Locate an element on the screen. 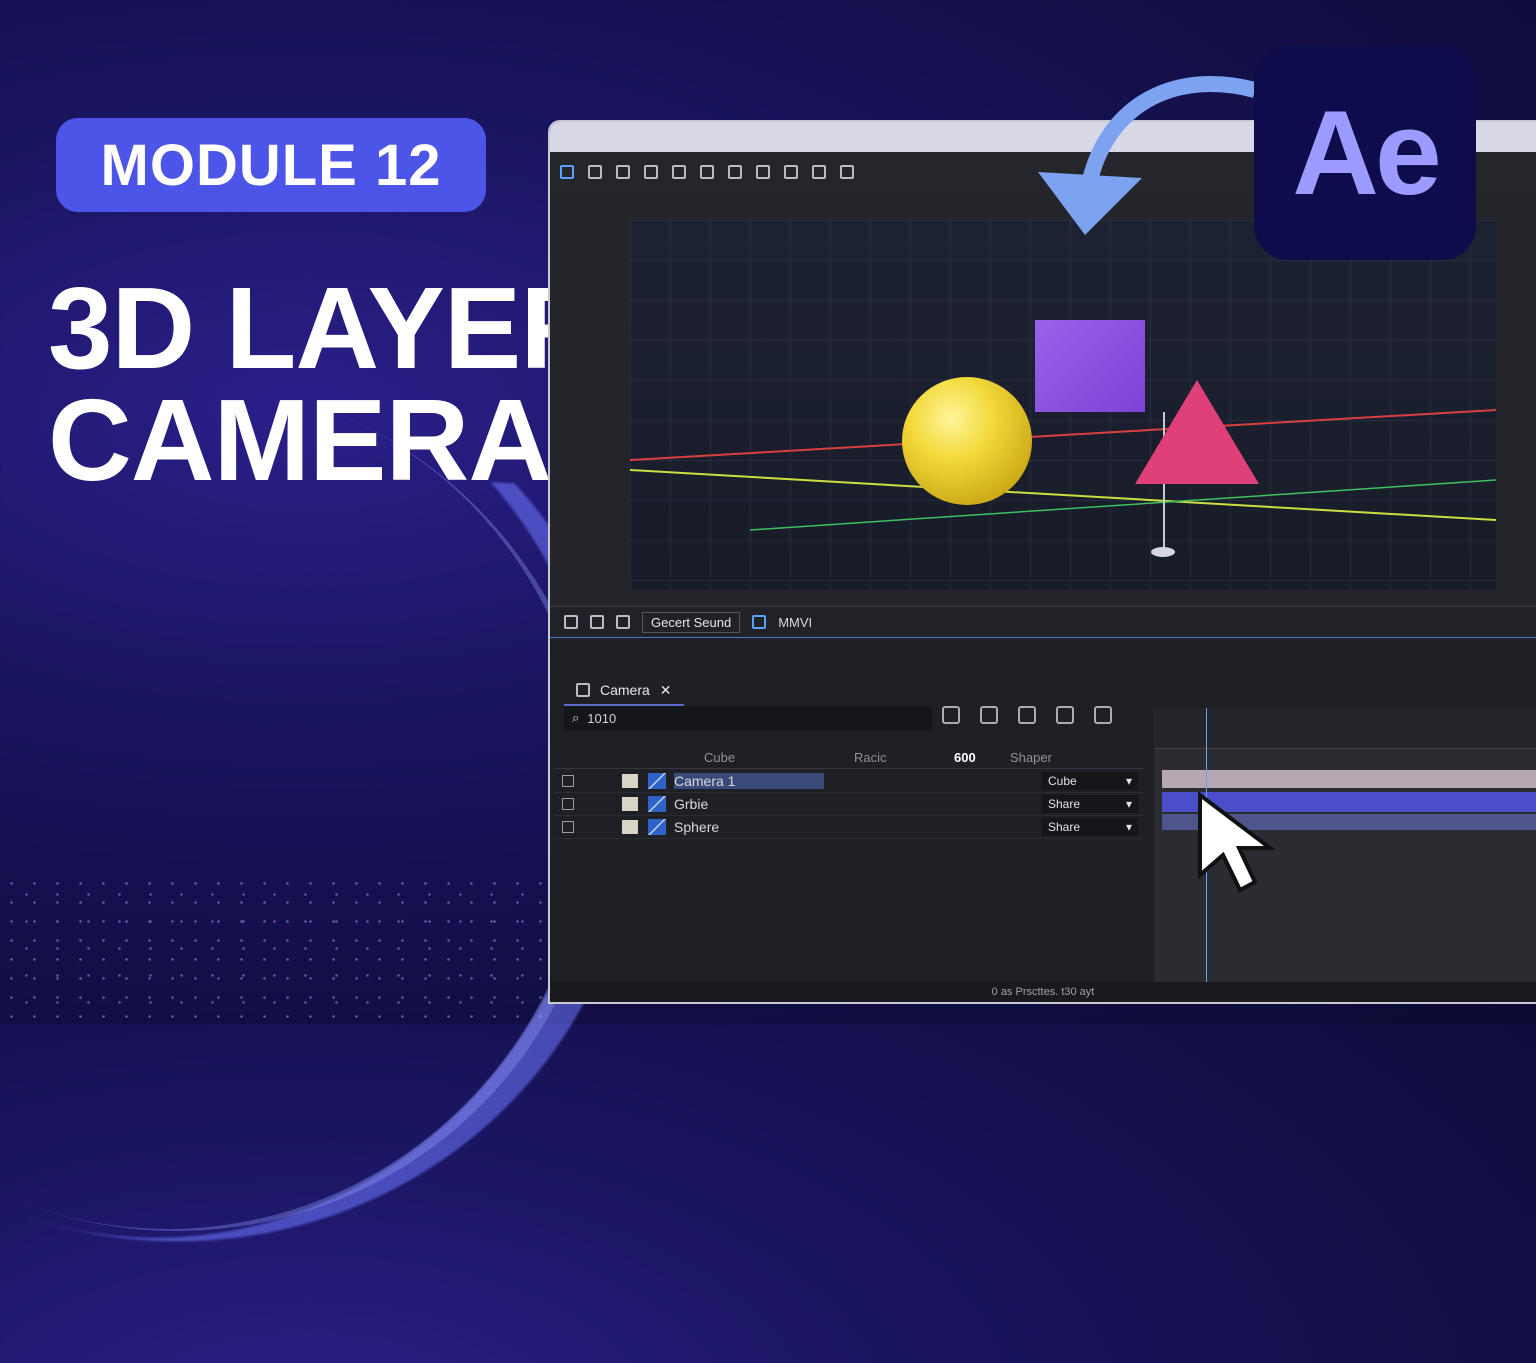  parent-select: Cube ▾ is located at coordinates (1090, 781).